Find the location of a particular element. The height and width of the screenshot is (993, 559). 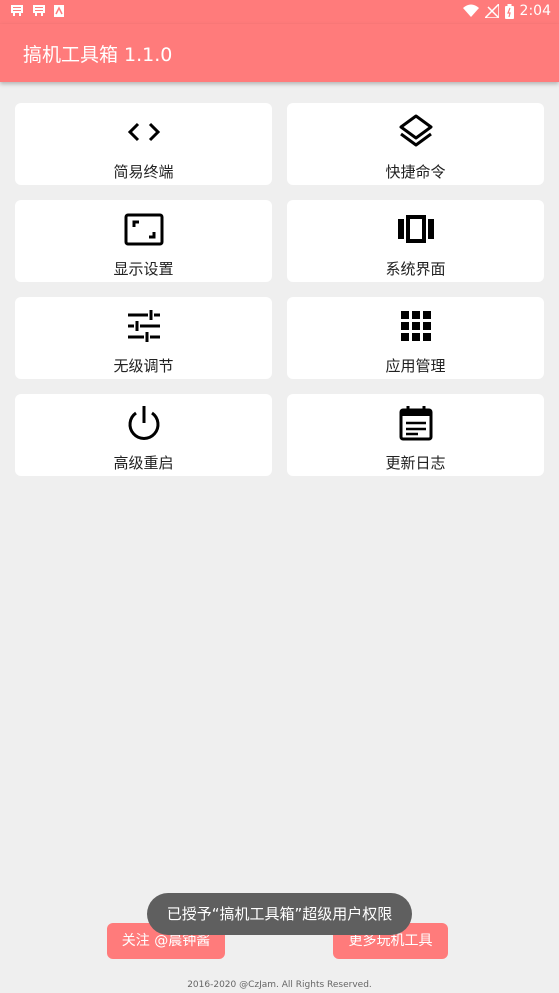

tool-card-app-management: 应用管理 is located at coordinates (415, 338).